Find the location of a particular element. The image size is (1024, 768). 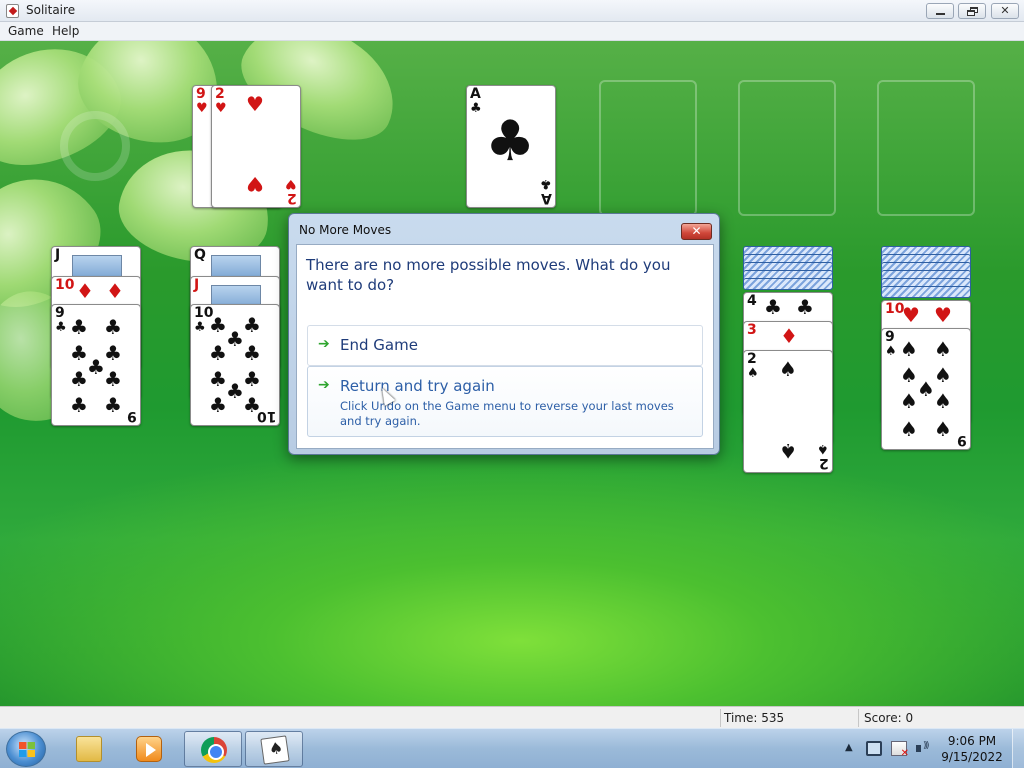

network-icon is located at coordinates (874, 748).